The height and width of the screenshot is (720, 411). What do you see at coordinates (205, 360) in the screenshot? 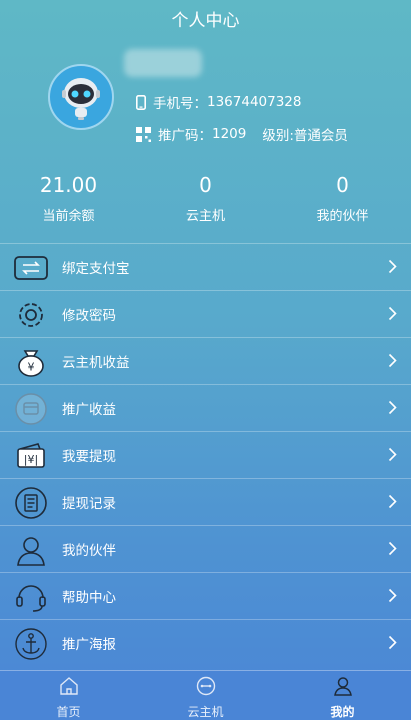
I see `menu-item-cloud-income: ¥ 云主机收益` at bounding box center [205, 360].